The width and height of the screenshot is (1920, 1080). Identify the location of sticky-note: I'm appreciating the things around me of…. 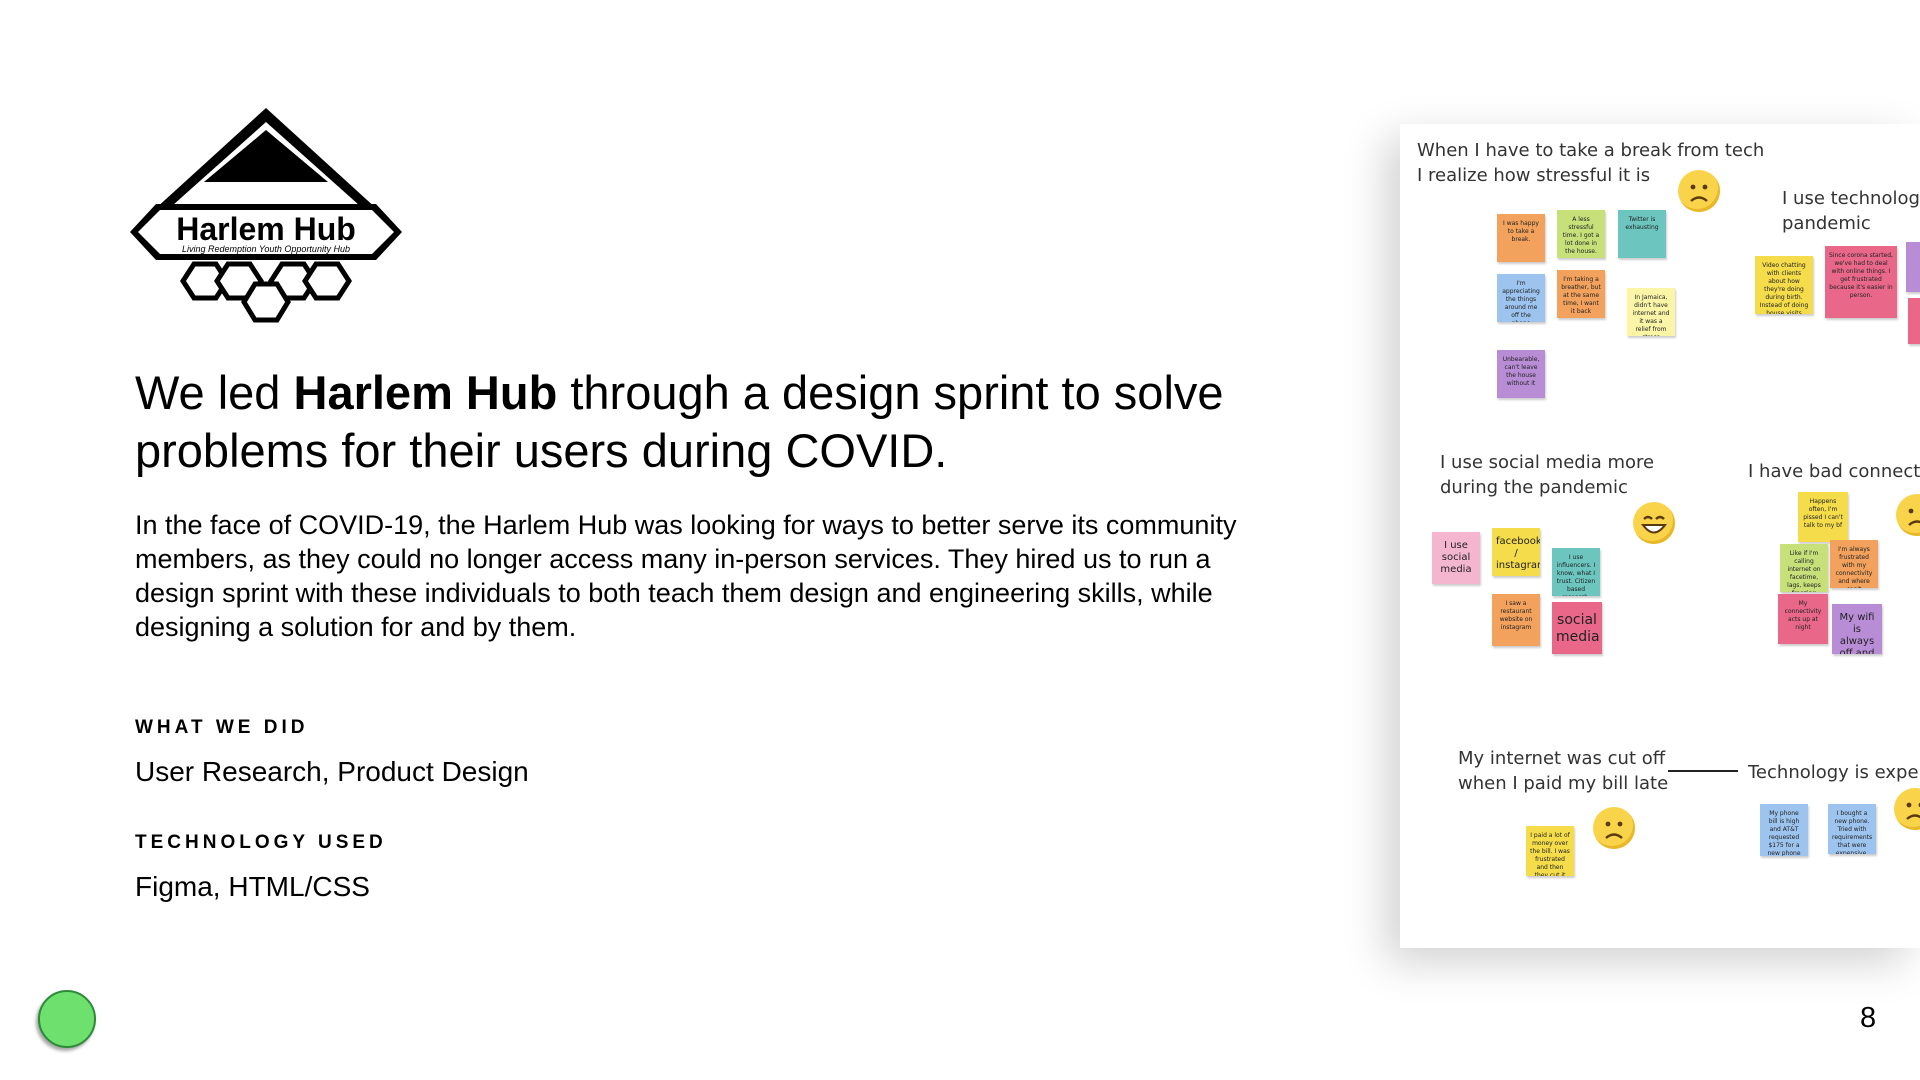
(1521, 298).